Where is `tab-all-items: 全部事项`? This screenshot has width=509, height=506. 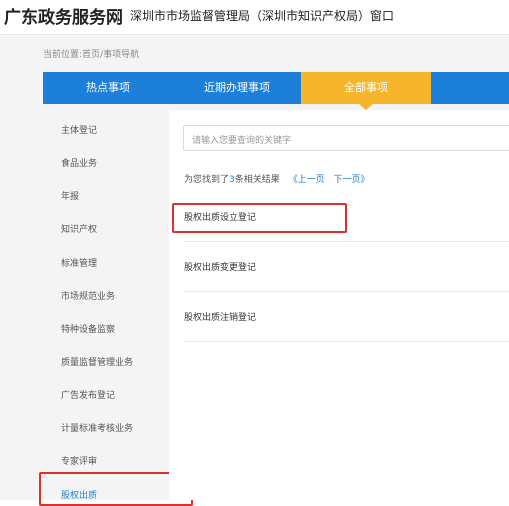 tab-all-items: 全部事项 is located at coordinates (366, 88).